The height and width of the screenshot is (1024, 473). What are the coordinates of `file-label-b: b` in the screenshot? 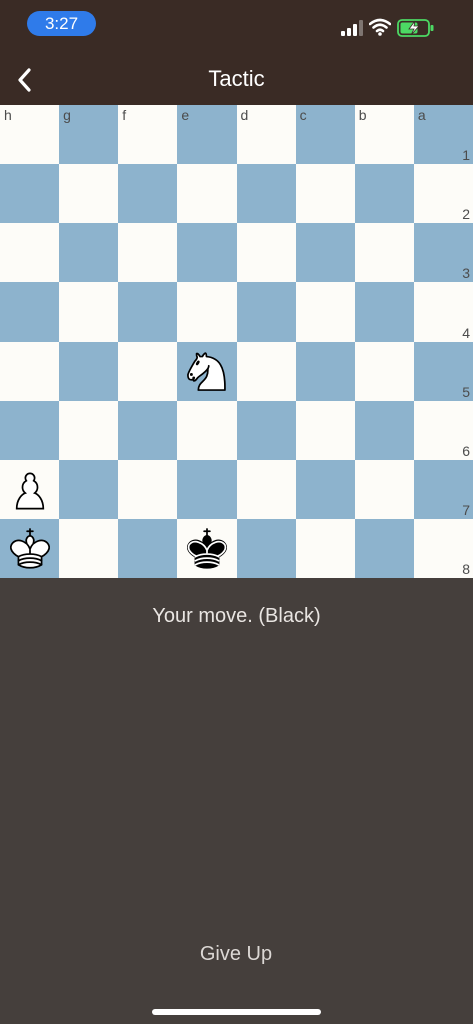 It's located at (362, 115).